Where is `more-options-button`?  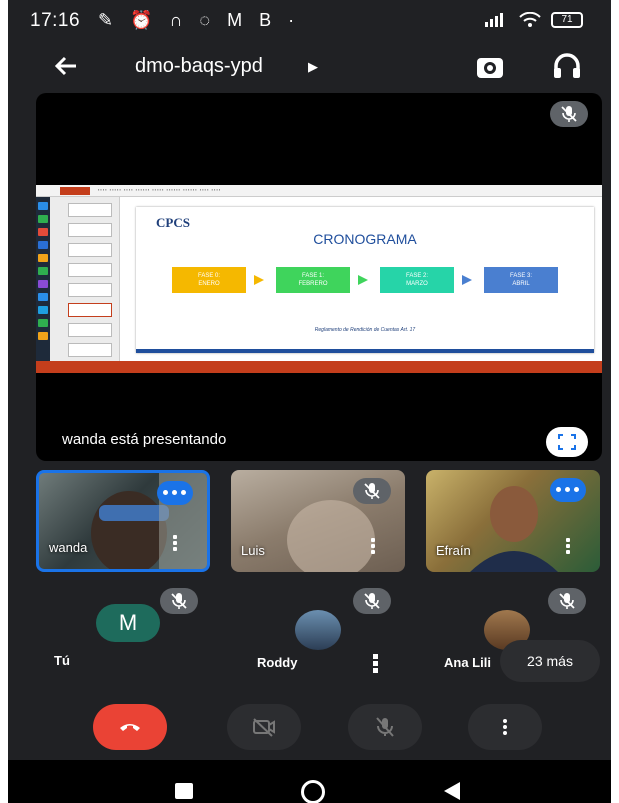
more-options-button is located at coordinates (505, 727).